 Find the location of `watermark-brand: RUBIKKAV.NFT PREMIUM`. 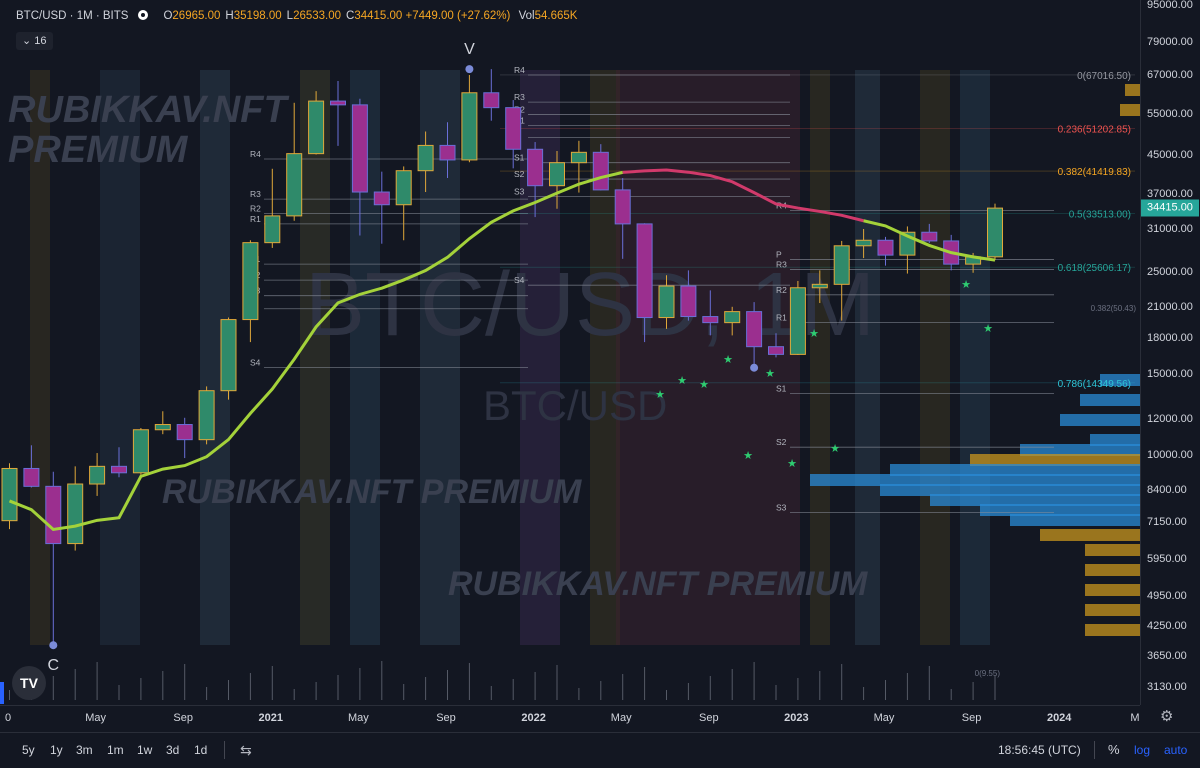

watermark-brand: RUBIKKAV.NFT PREMIUM is located at coordinates (658, 584).